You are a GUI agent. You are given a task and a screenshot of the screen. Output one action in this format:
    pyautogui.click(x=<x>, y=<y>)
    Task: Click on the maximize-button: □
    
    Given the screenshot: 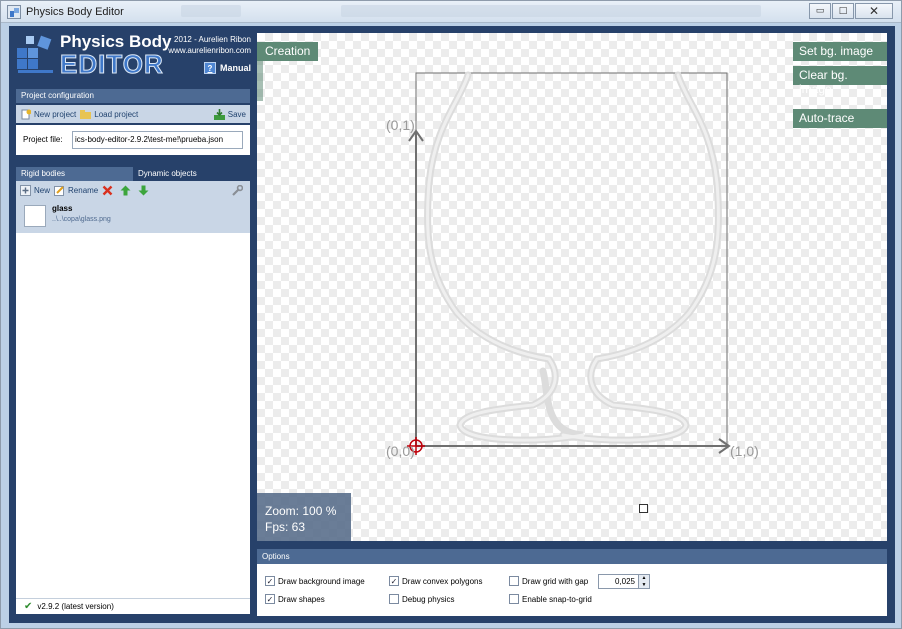 What is the action you would take?
    pyautogui.click(x=843, y=11)
    